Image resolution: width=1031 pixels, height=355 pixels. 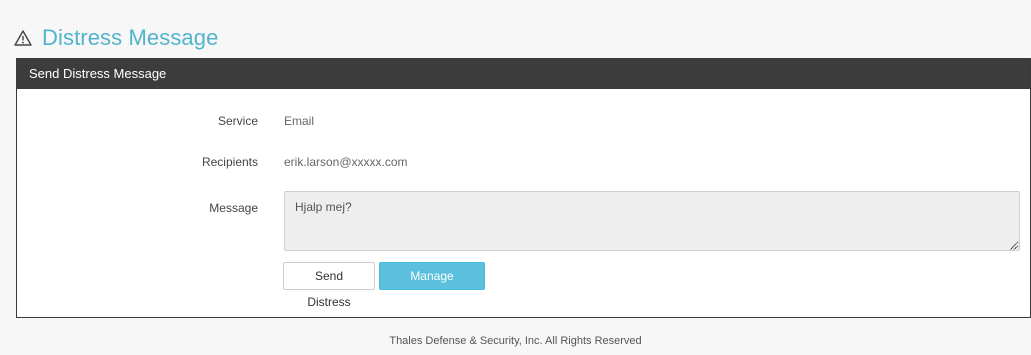 I want to click on message-text: Hjalp mej?, so click(x=323, y=207).